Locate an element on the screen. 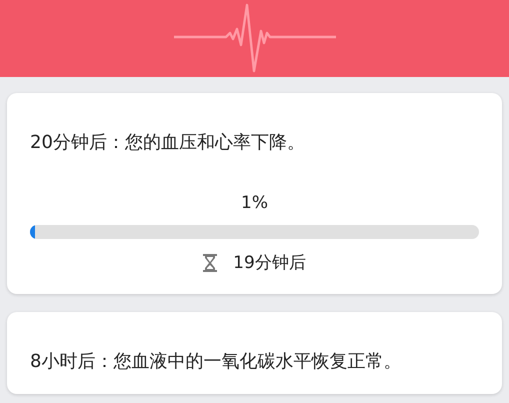 The image size is (509, 403). hourglass-icon is located at coordinates (210, 263).